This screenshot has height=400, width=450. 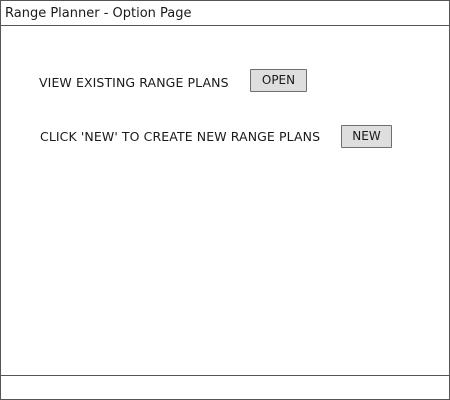 What do you see at coordinates (134, 82) in the screenshot?
I see `view-existing-label: VIEW EXISTING RANGE PLANS` at bounding box center [134, 82].